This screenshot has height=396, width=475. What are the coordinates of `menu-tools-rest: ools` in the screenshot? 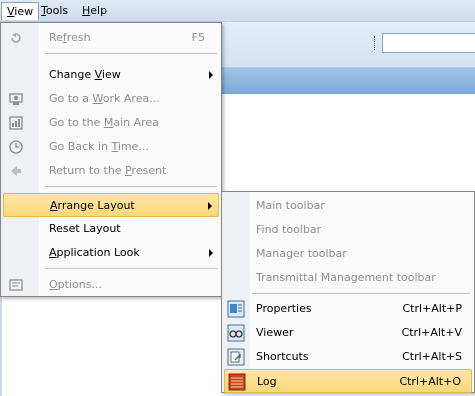 It's located at (57, 10).